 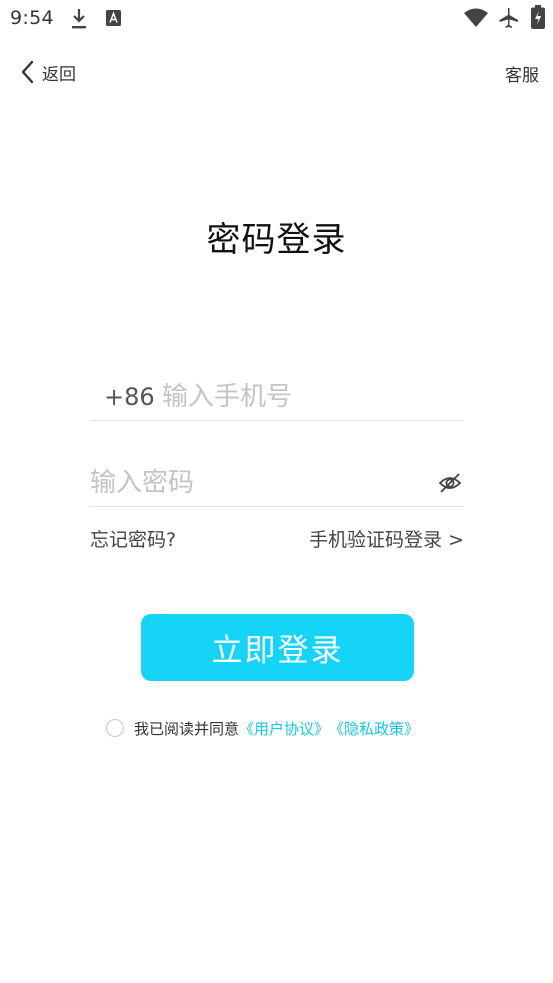 I want to click on login-button: 立即登录, so click(x=277, y=647).